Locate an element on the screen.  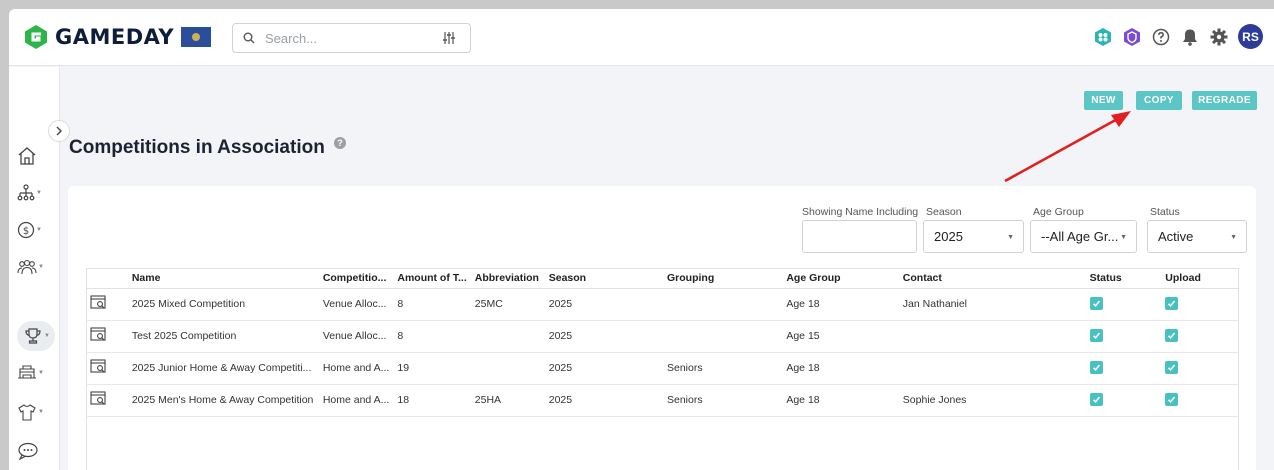
col-header-contact: Contact is located at coordinates (992, 278).